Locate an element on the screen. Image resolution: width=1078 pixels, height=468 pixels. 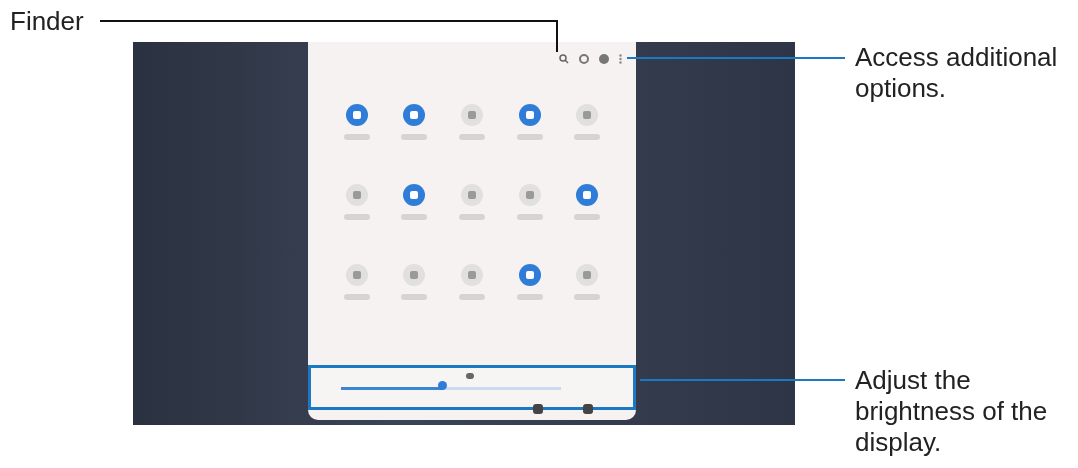
callout-label: Adjust the brightness of the display. is located at coordinates (952, 411).